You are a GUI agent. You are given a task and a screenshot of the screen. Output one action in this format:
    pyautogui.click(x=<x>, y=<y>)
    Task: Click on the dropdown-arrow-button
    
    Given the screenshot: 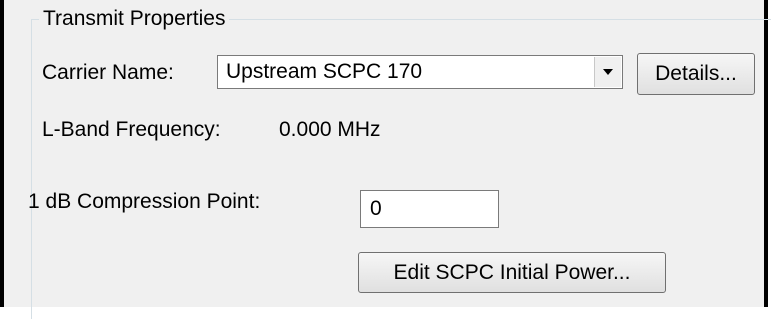 What is the action you would take?
    pyautogui.click(x=607, y=72)
    